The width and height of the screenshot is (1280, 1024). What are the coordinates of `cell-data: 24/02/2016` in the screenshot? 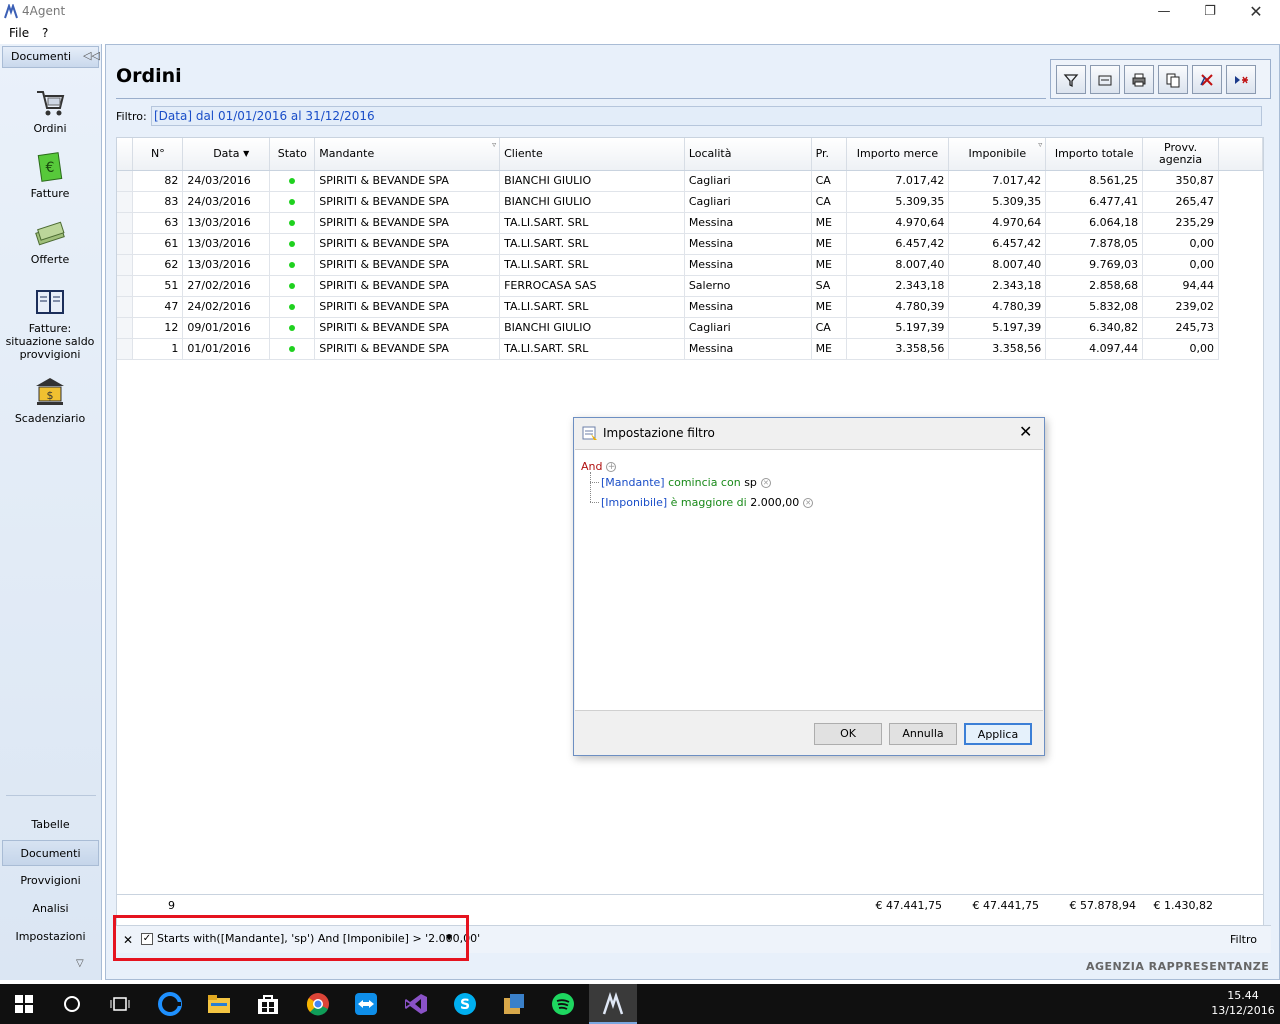 It's located at (226, 307).